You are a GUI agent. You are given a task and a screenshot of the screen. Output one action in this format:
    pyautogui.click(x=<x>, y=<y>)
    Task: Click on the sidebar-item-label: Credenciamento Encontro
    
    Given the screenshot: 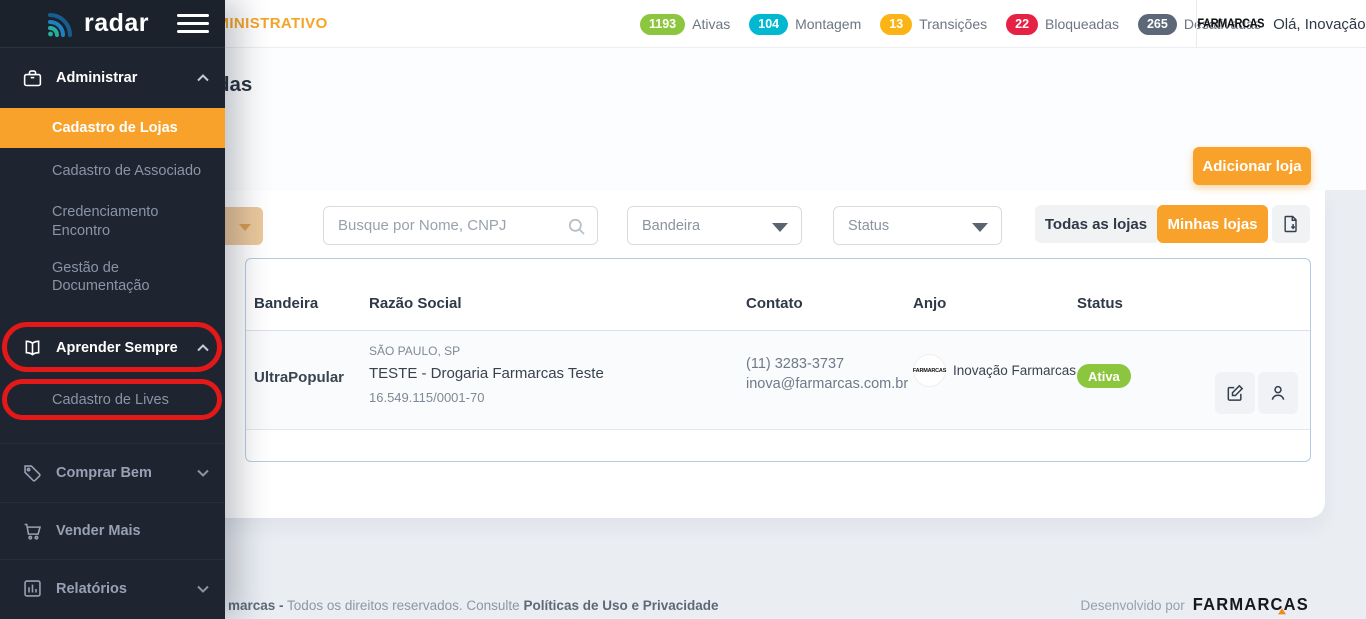 What is the action you would take?
    pyautogui.click(x=105, y=221)
    